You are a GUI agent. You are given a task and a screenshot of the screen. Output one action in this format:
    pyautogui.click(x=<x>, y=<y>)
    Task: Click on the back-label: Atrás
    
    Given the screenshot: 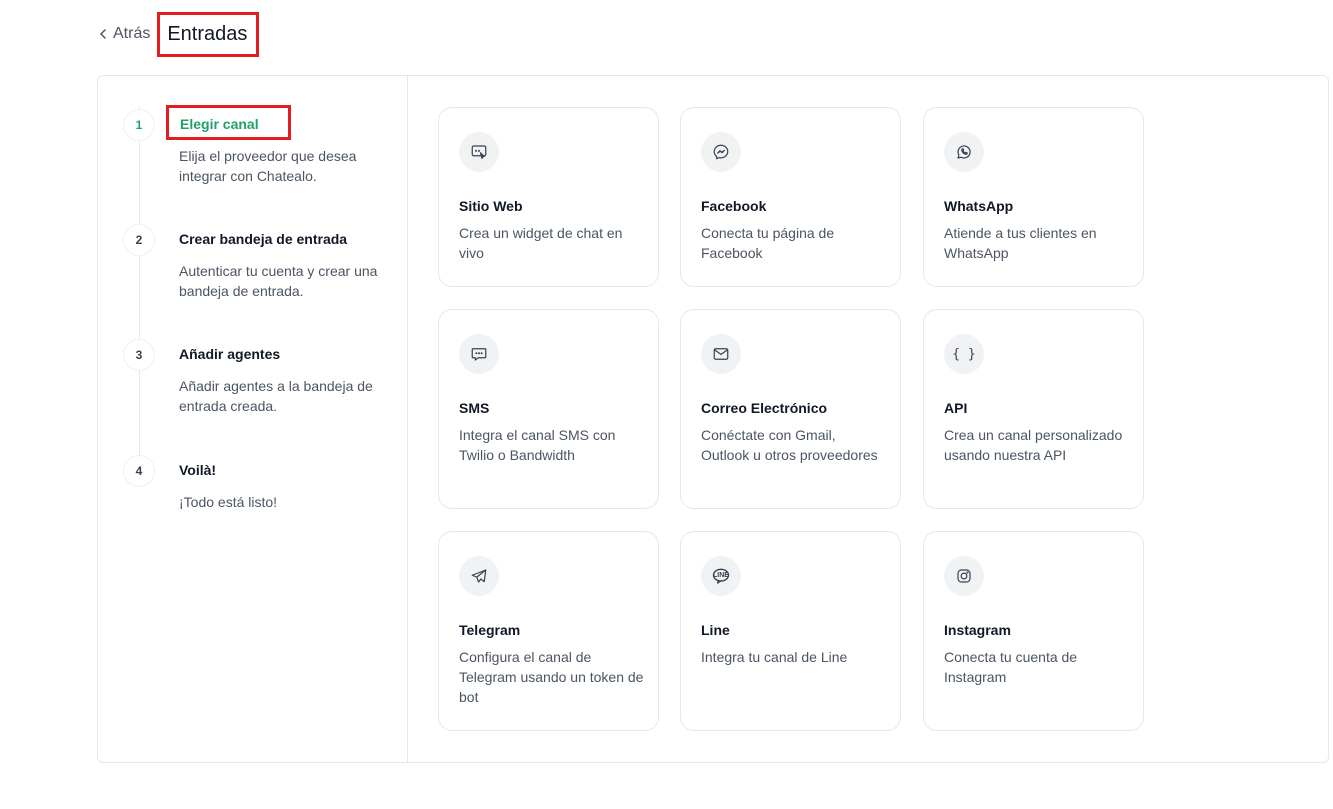 What is the action you would take?
    pyautogui.click(x=132, y=33)
    